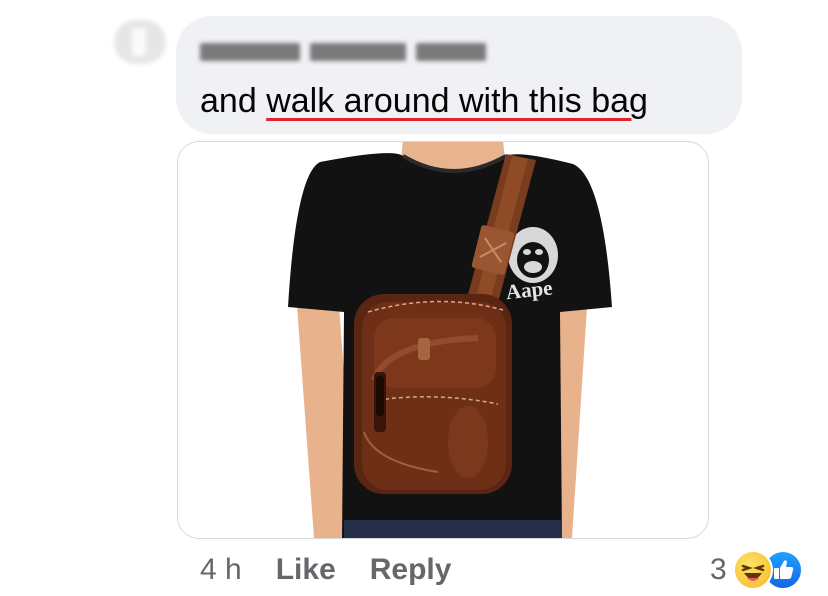 The height and width of the screenshot is (596, 828). Describe the element at coordinates (233, 101) in the screenshot. I see `comment-text-start: and` at that location.